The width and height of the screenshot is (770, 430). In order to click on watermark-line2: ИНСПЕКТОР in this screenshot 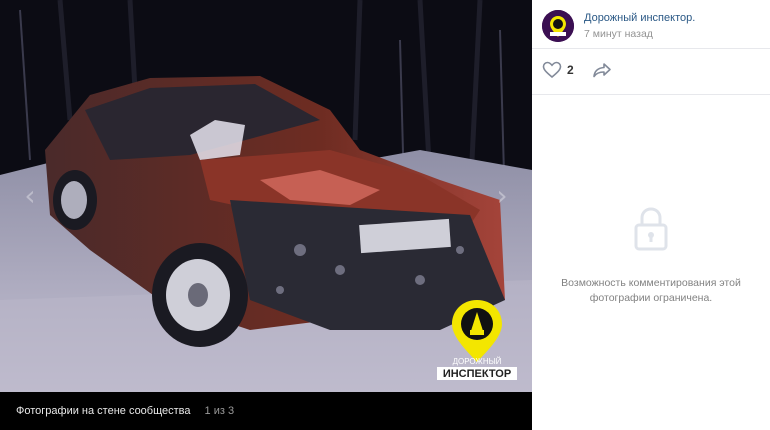, I will do `click(477, 374)`.